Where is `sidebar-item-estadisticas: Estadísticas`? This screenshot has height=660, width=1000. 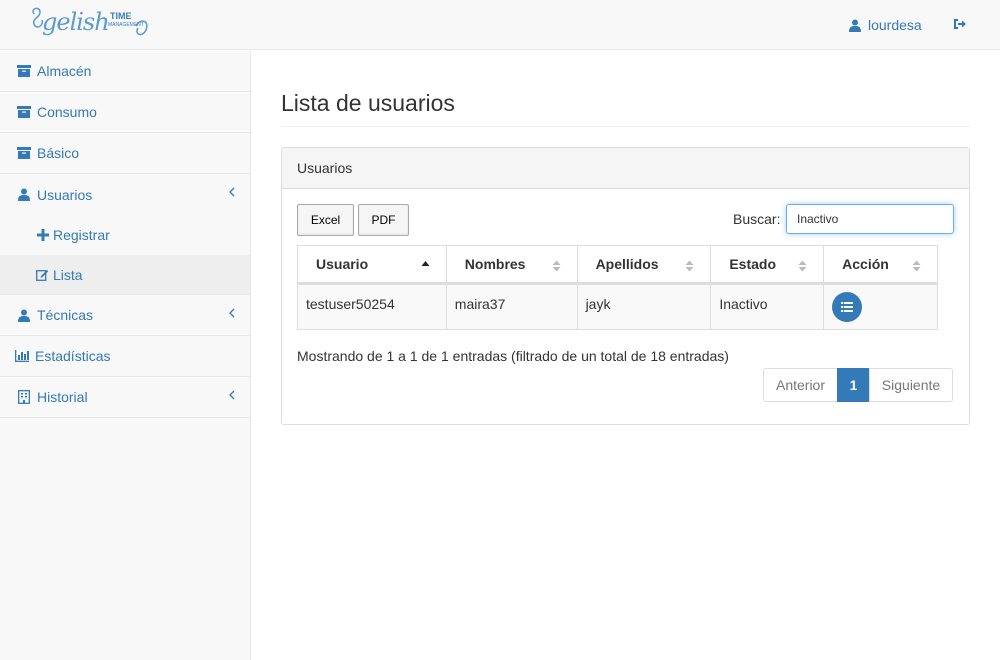 sidebar-item-estadisticas: Estadísticas is located at coordinates (125, 356).